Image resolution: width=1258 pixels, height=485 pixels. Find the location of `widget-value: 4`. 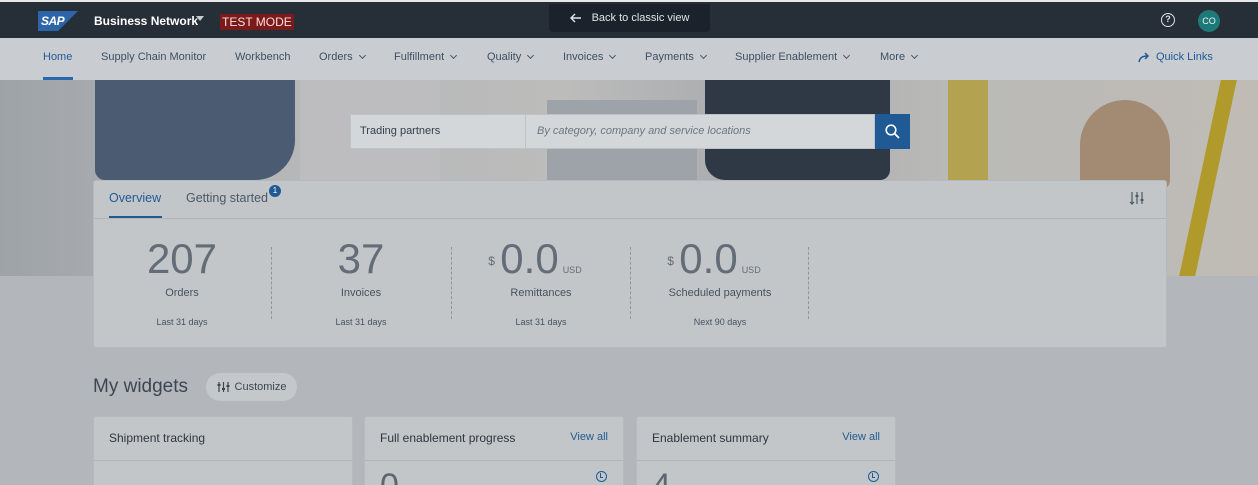

widget-value: 4 is located at coordinates (661, 476).